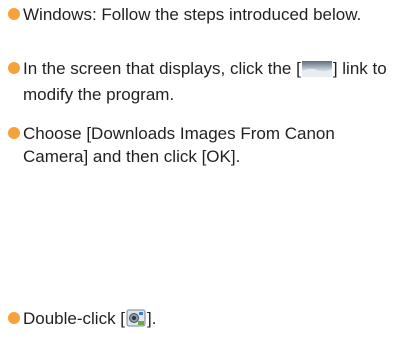 The width and height of the screenshot is (399, 341). What do you see at coordinates (316, 71) in the screenshot?
I see `program-link-icon` at bounding box center [316, 71].